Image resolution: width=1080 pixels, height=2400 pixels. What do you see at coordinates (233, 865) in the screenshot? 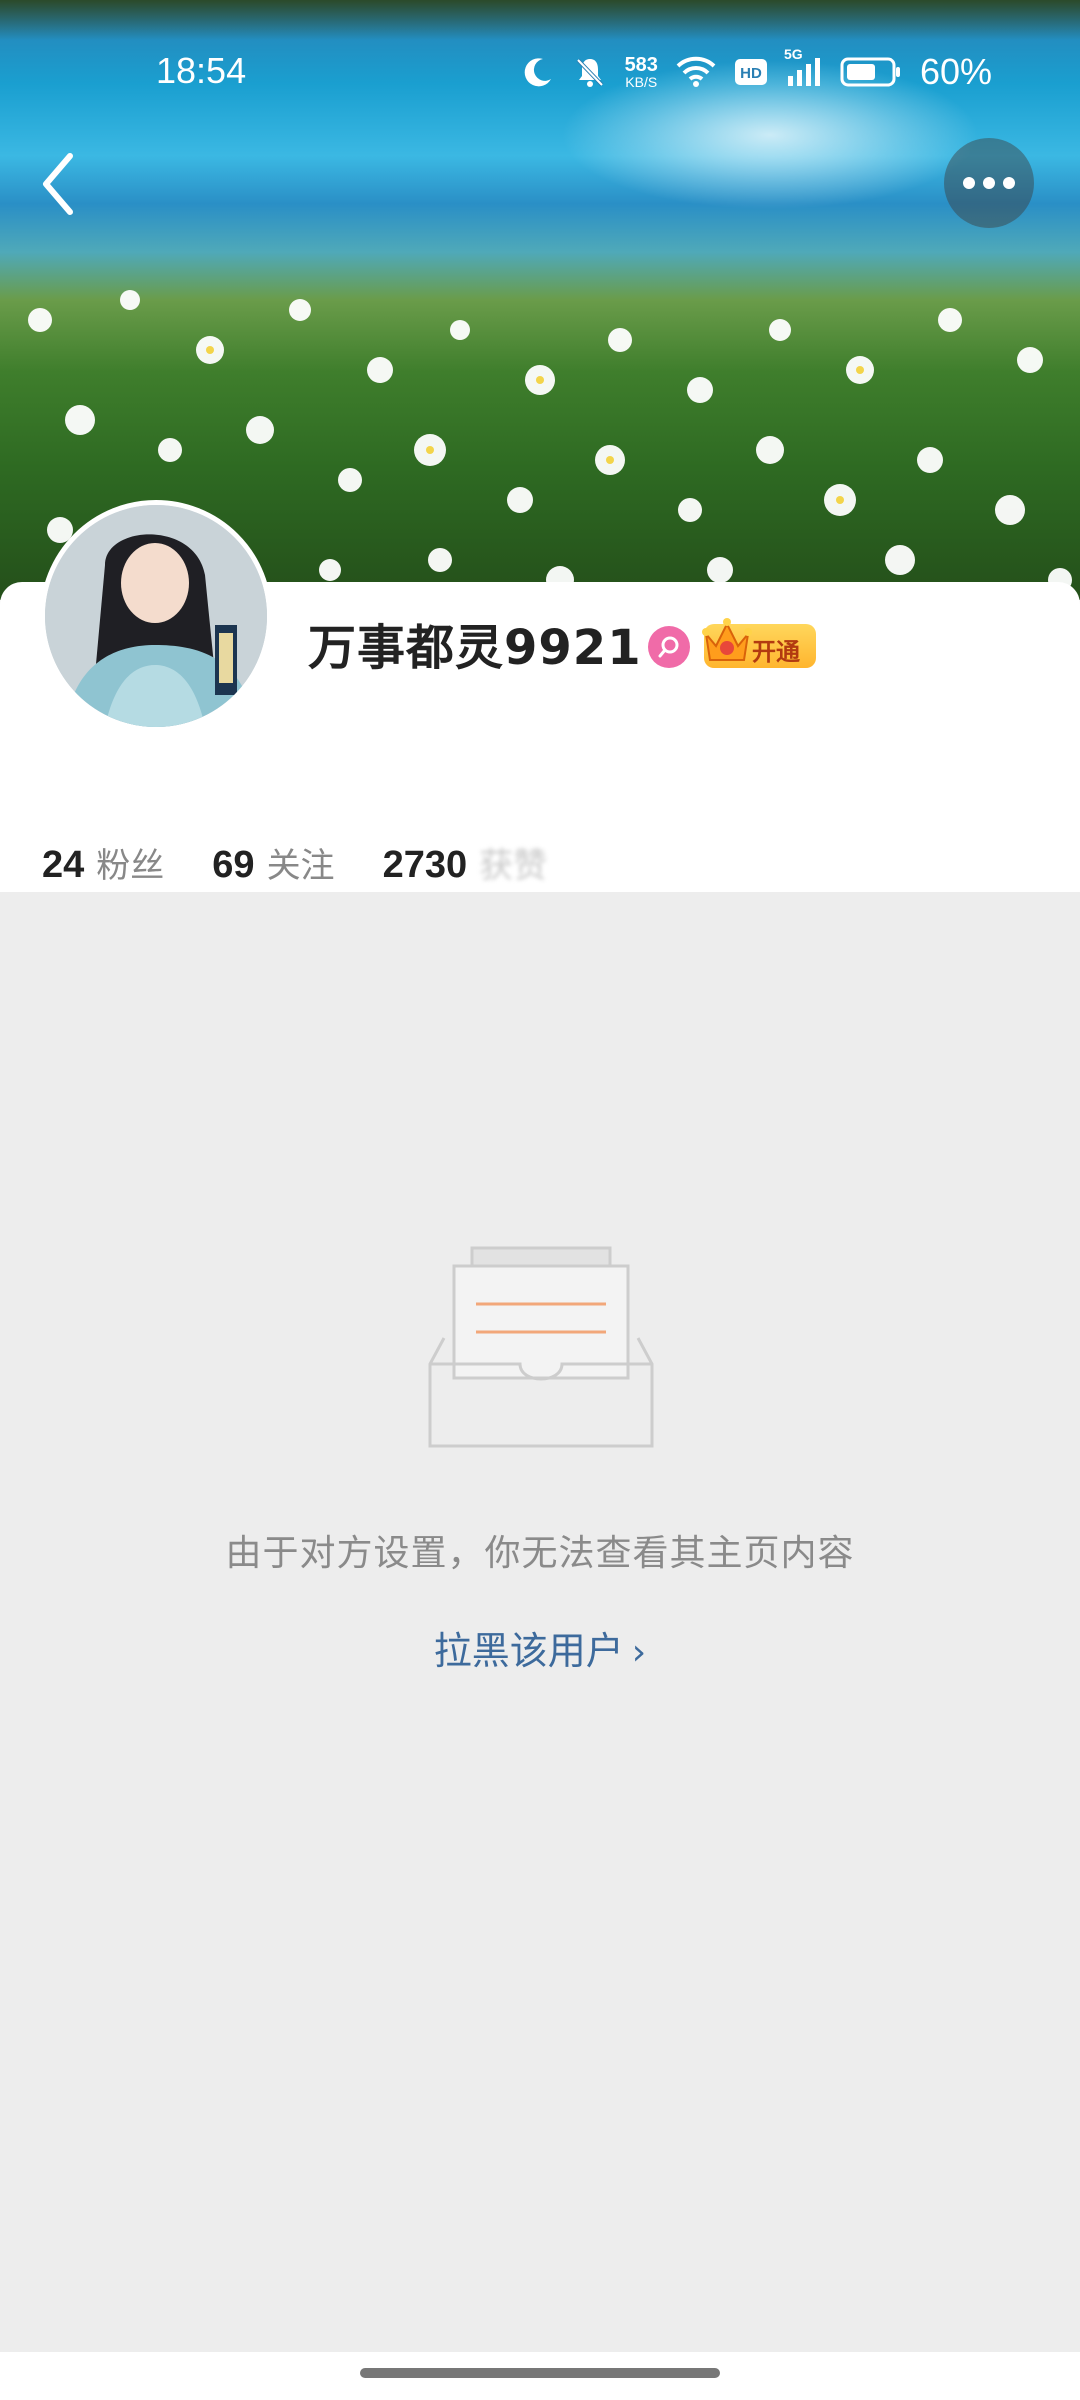
I see `stat-value: 69` at bounding box center [233, 865].